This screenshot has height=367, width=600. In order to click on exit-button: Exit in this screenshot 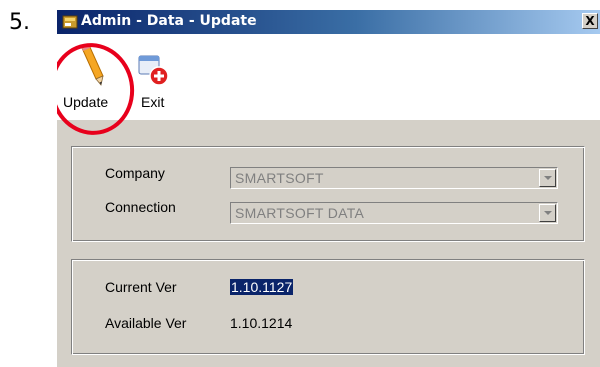, I will do `click(158, 77)`.